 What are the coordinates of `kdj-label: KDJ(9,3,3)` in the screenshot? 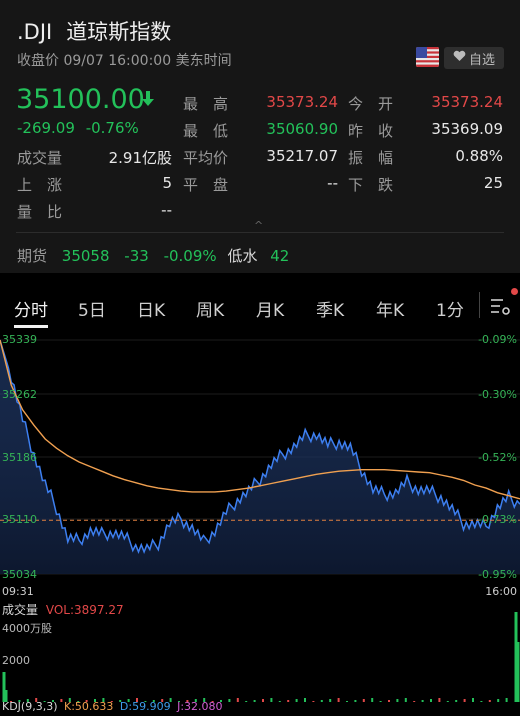 It's located at (30, 706).